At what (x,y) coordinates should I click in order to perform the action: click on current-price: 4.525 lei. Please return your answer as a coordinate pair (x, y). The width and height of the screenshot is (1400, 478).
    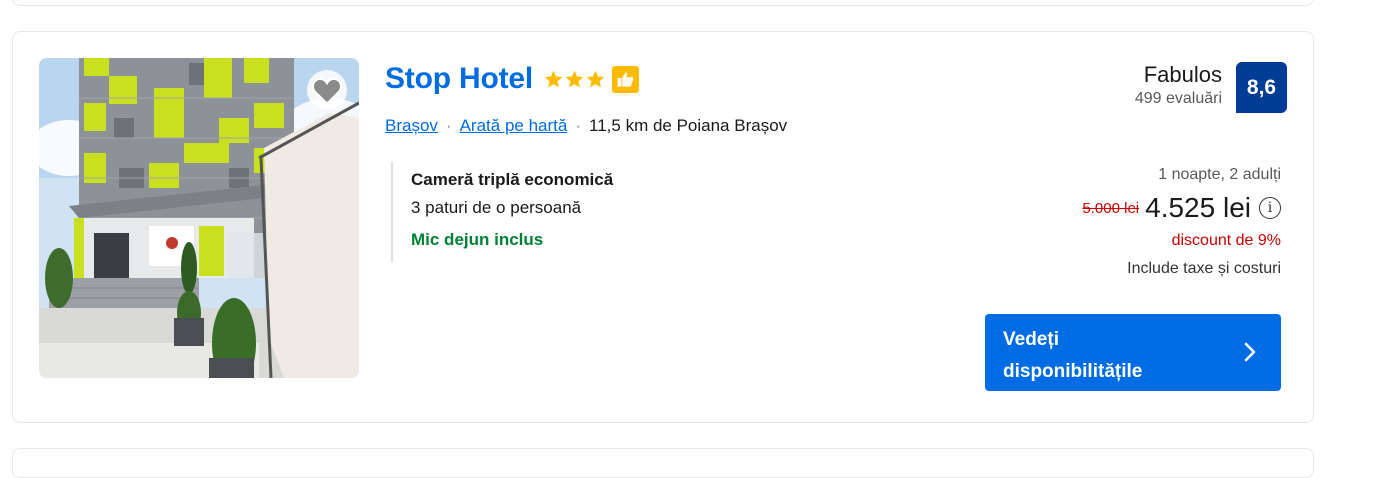
    Looking at the image, I should click on (1198, 207).